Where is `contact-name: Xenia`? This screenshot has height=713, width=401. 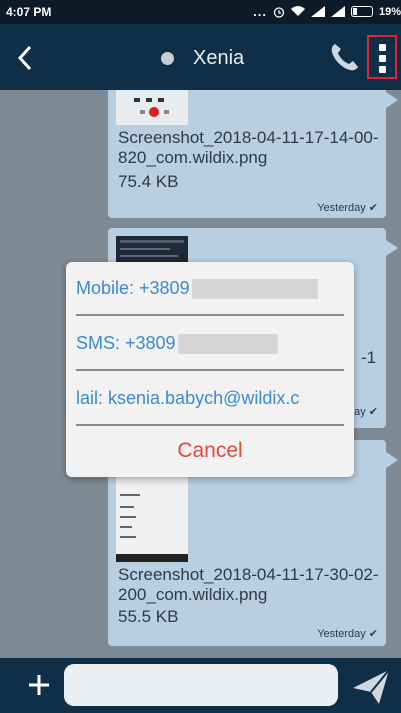 contact-name: Xenia is located at coordinates (219, 58).